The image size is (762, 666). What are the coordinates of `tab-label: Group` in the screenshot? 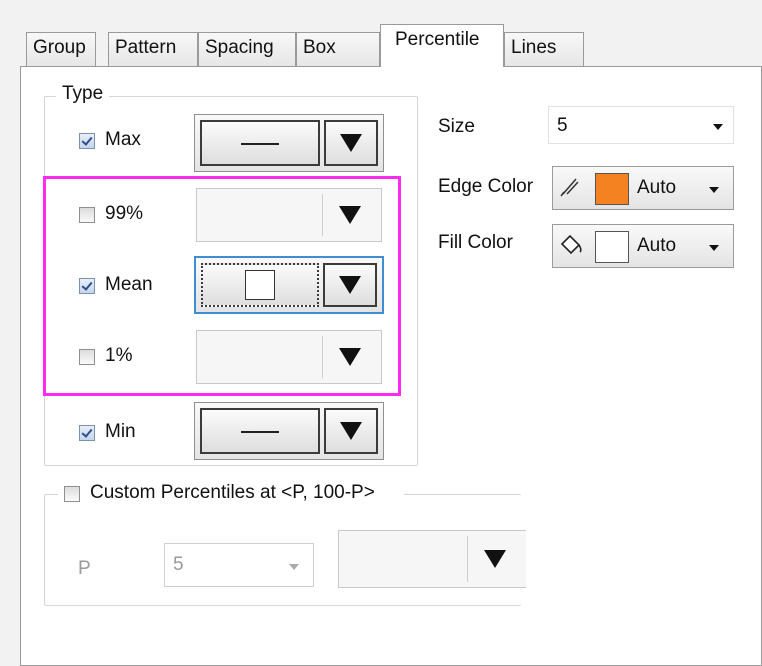 It's located at (59, 47).